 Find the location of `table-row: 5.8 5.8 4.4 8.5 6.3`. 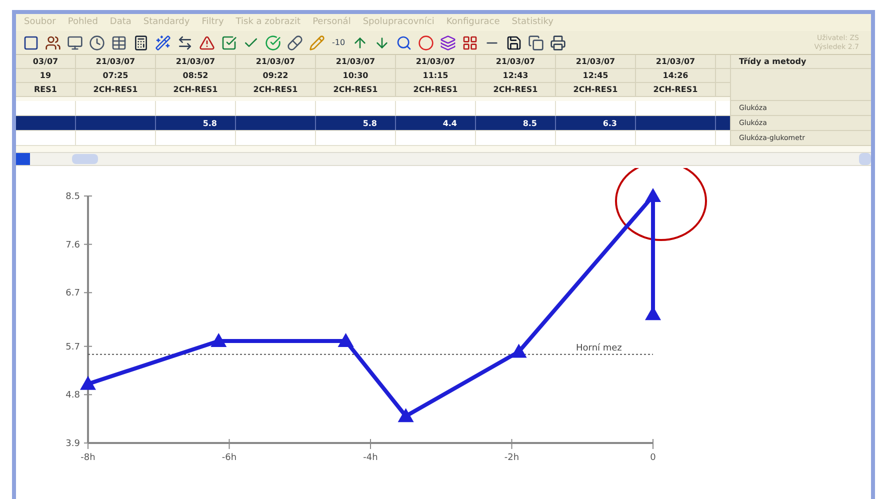

table-row: 5.8 5.8 4.4 8.5 6.3 is located at coordinates (373, 123).